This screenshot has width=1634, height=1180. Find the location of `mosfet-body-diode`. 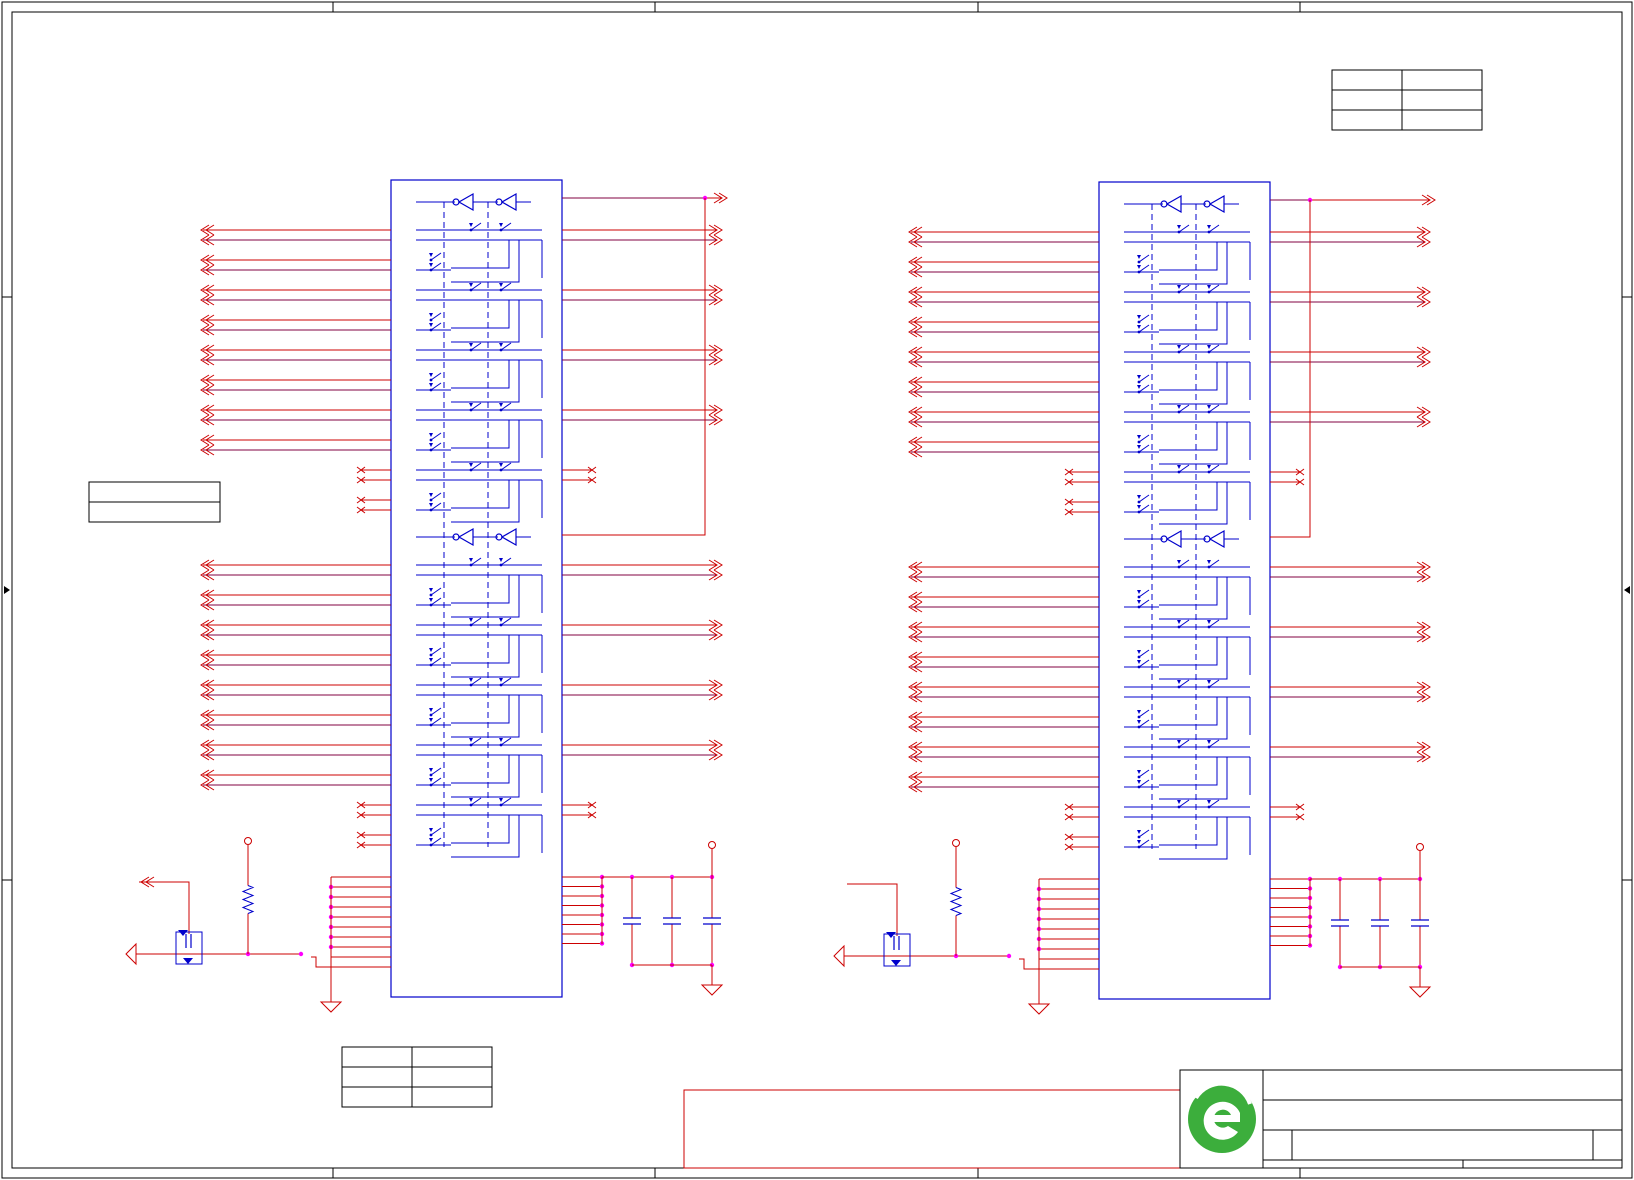

mosfet-body-diode is located at coordinates (896, 963).